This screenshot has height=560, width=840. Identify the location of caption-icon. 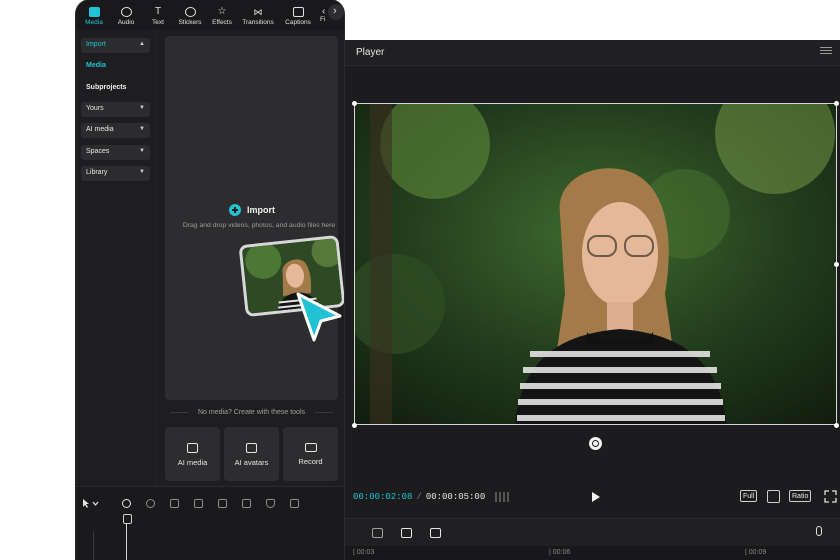
(377, 533).